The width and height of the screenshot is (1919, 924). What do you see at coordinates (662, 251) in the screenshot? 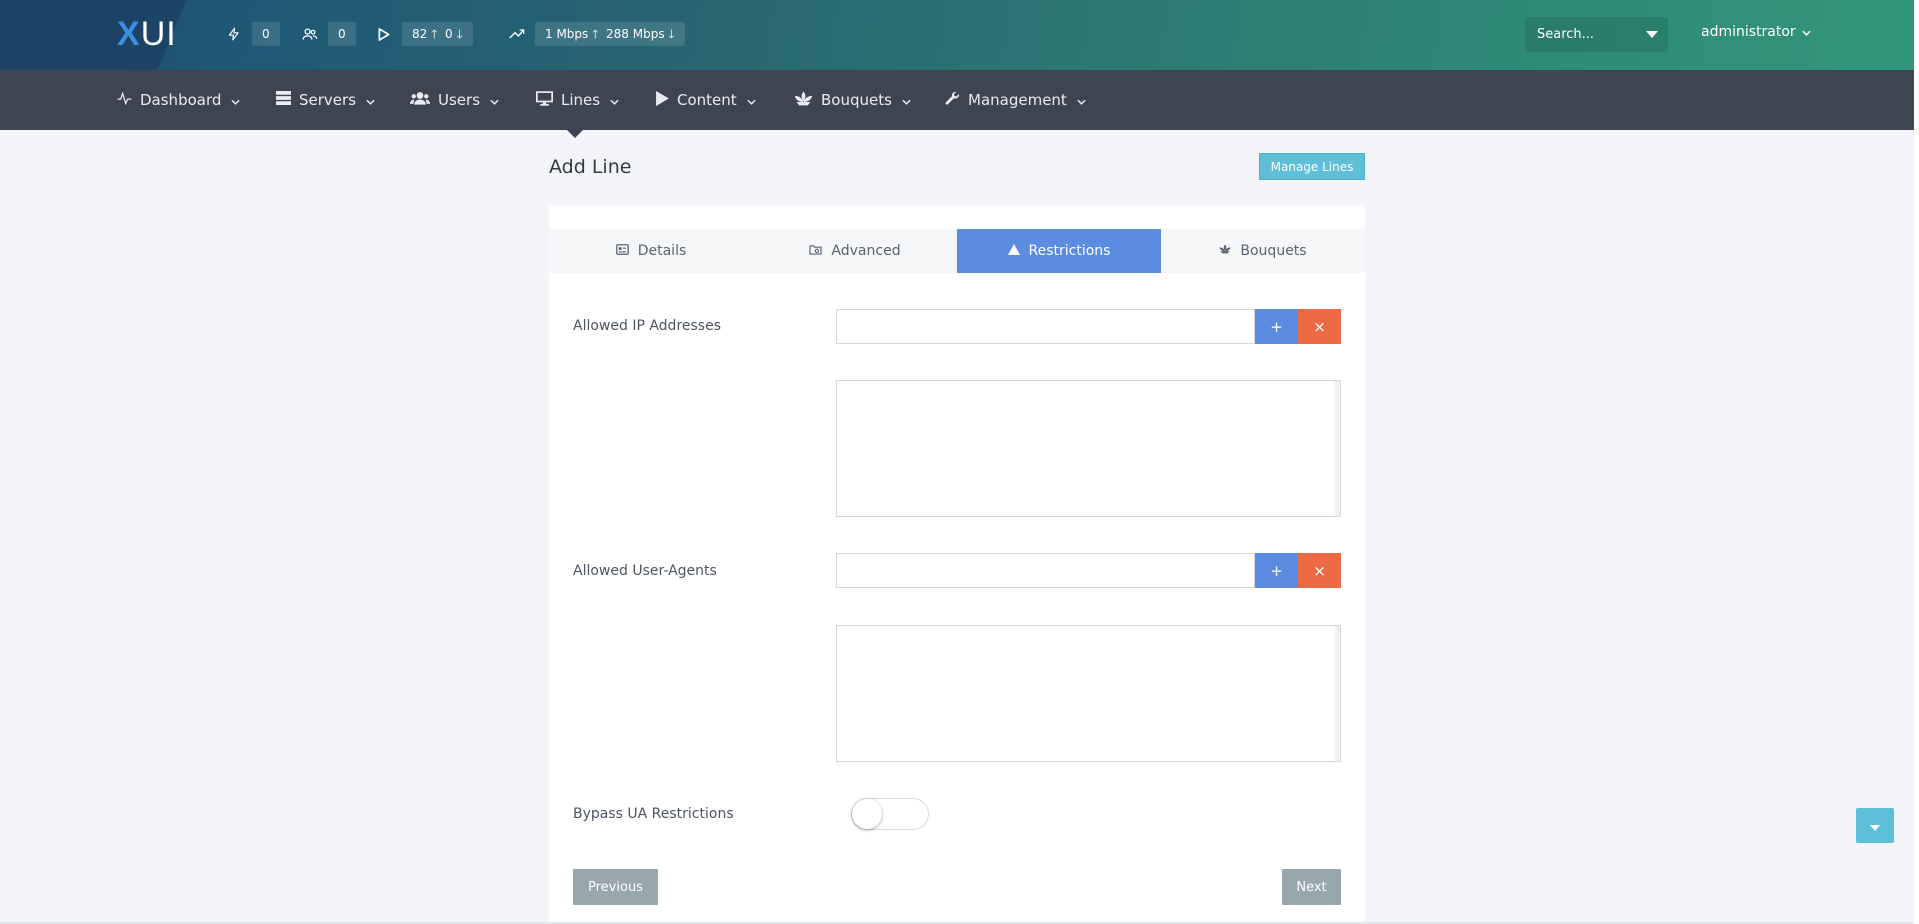
I see `tab-details-label: Details` at bounding box center [662, 251].